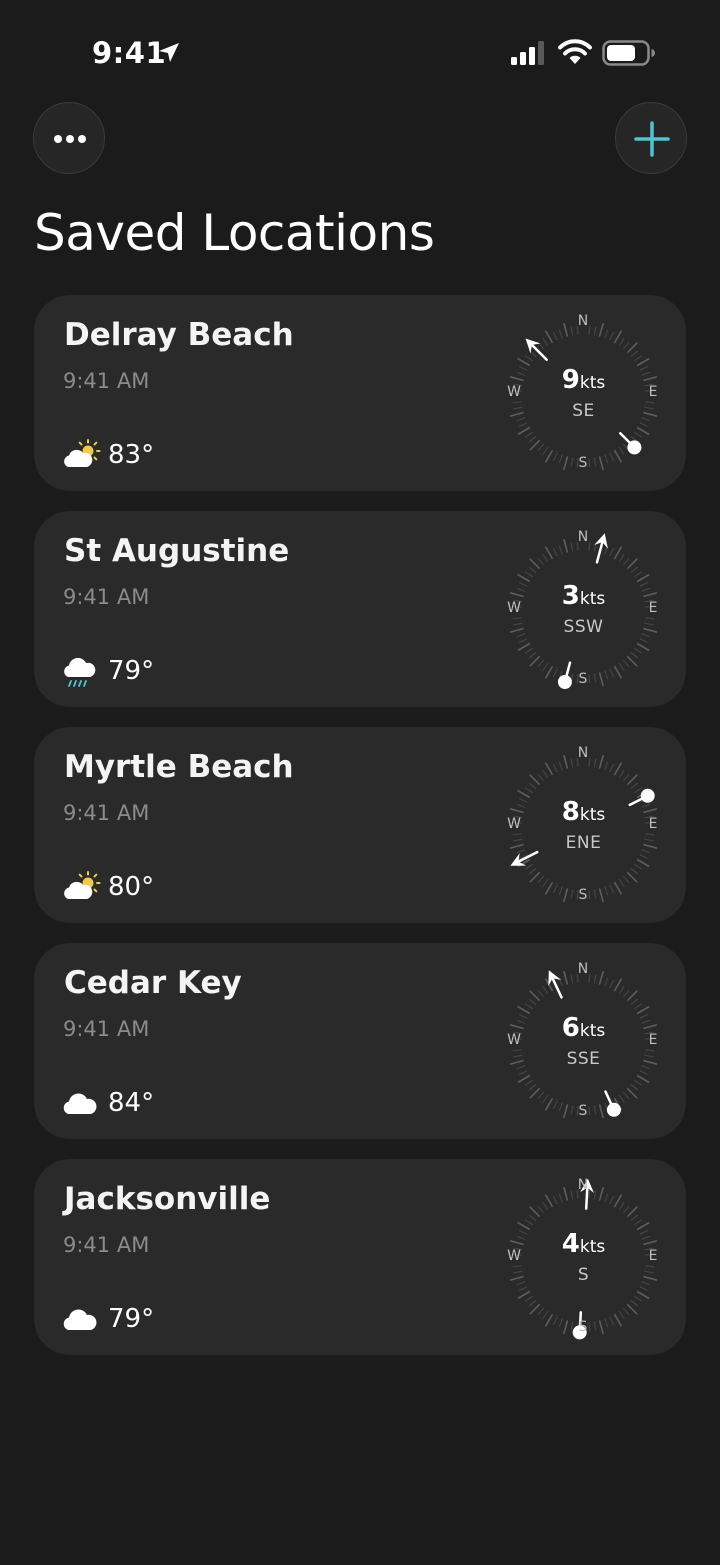 This screenshot has height=1565, width=720. Describe the element at coordinates (131, 1103) in the screenshot. I see `temperature: 84°` at that location.